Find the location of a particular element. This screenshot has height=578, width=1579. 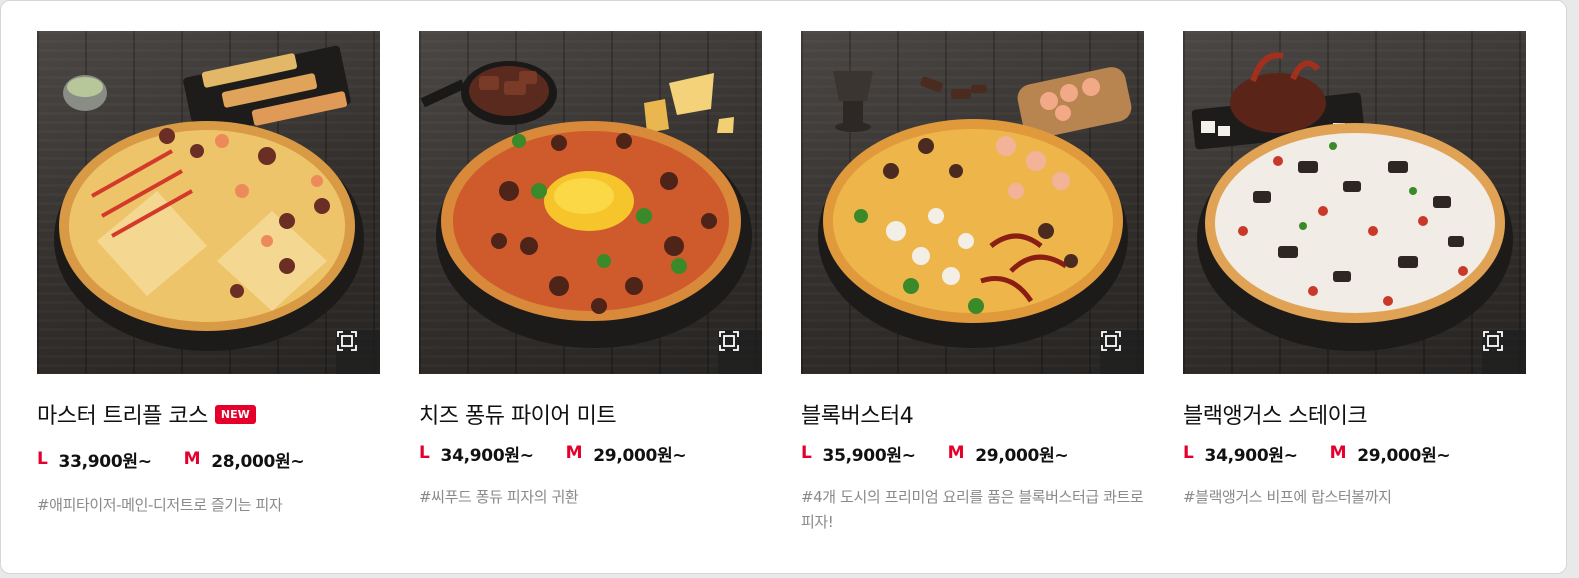

product-title-row: 치즈 퐁듀 파이어 미트 is located at coordinates (590, 414).